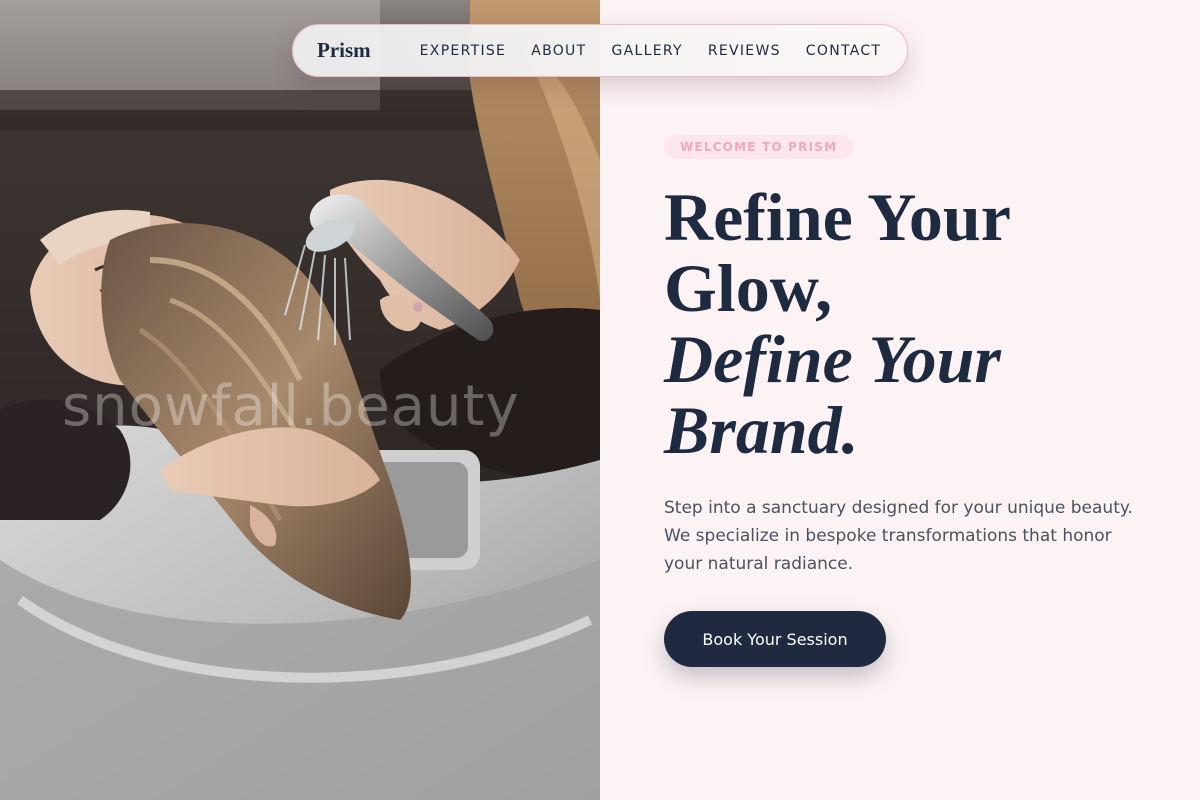 The width and height of the screenshot is (1200, 800). What do you see at coordinates (344, 50) in the screenshot?
I see `brand-logo: Prism` at bounding box center [344, 50].